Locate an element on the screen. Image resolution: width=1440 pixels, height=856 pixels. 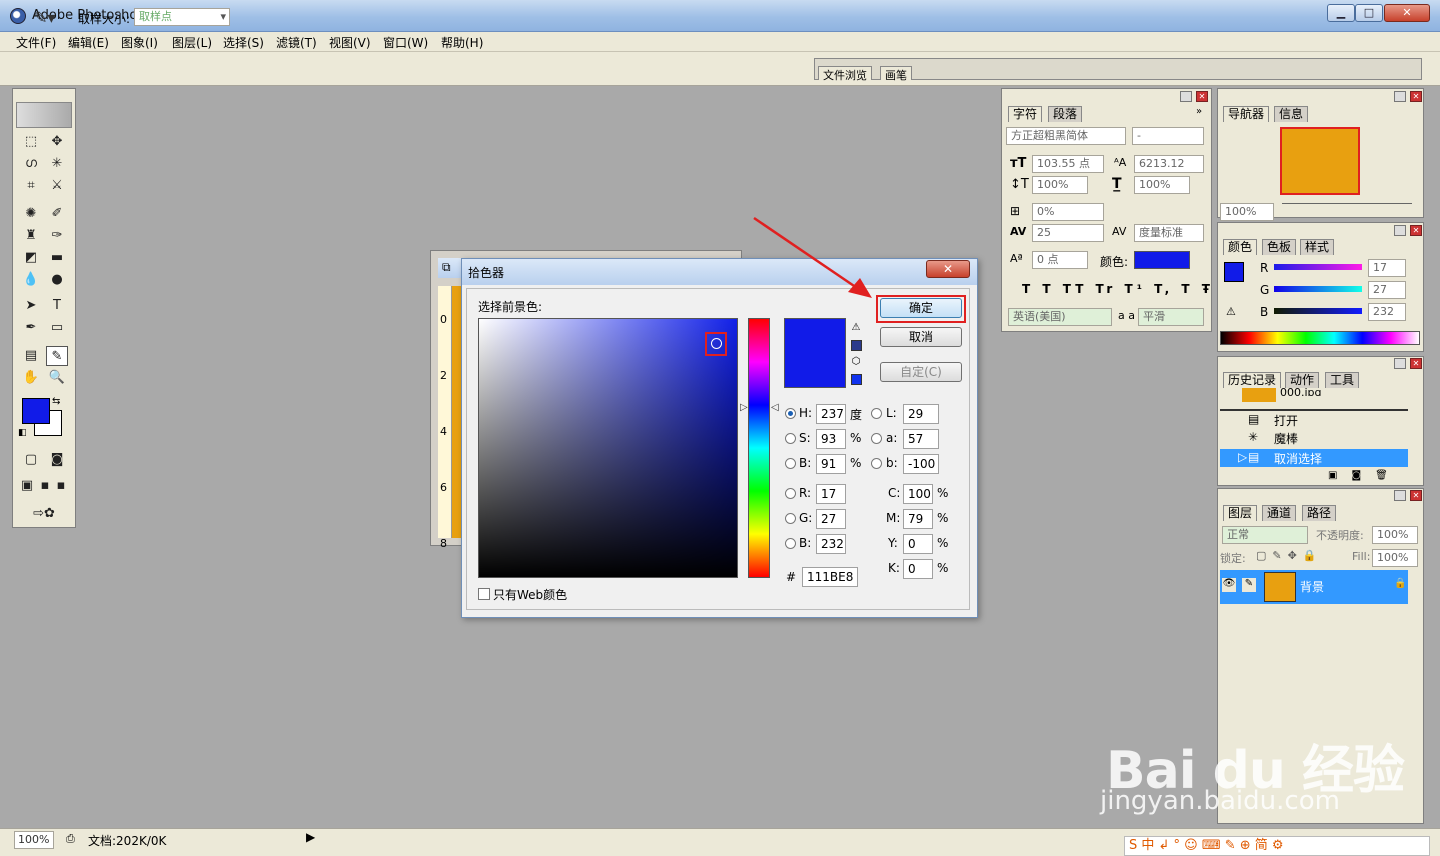
baseline-shift-field: 0 点 is located at coordinates (1060, 260).